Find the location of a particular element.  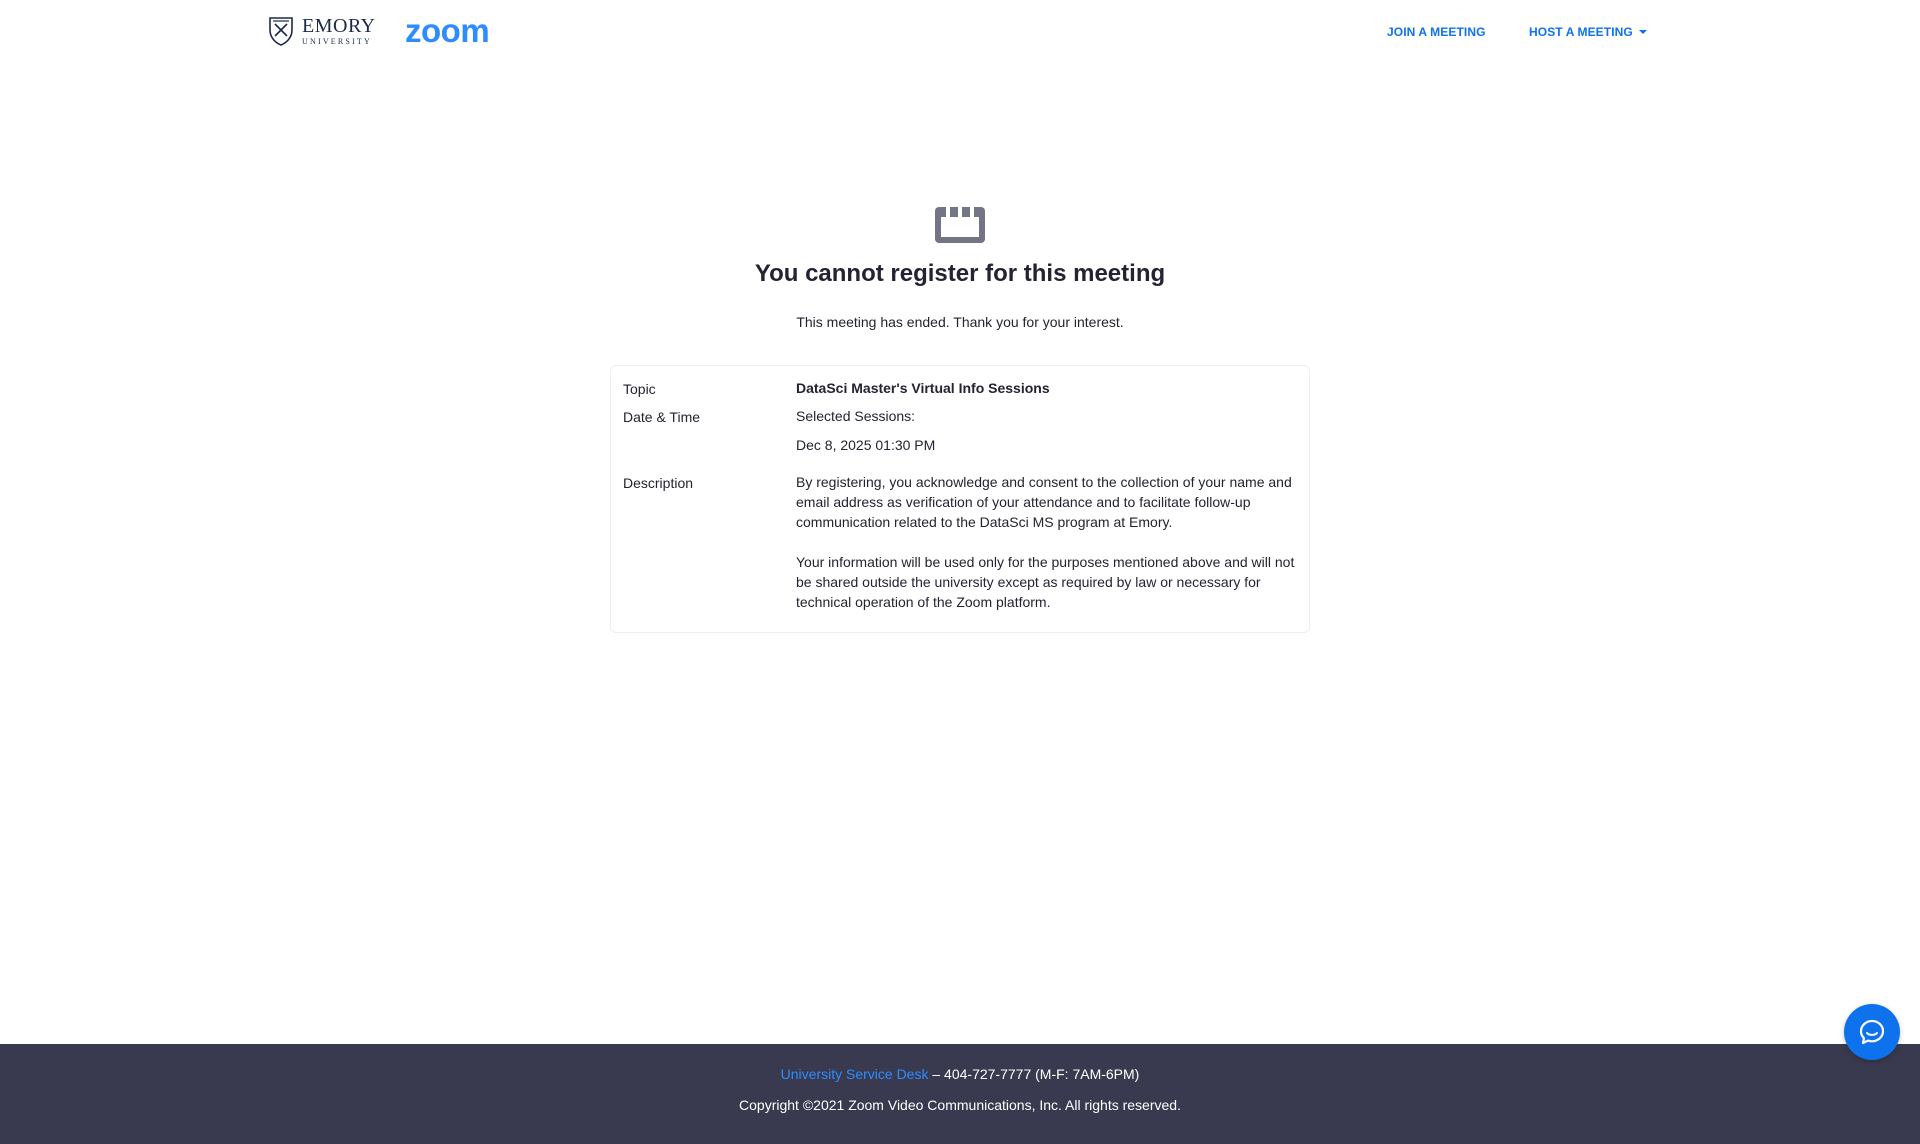

host-meeting-label: HOST A MEETING is located at coordinates (1581, 32).